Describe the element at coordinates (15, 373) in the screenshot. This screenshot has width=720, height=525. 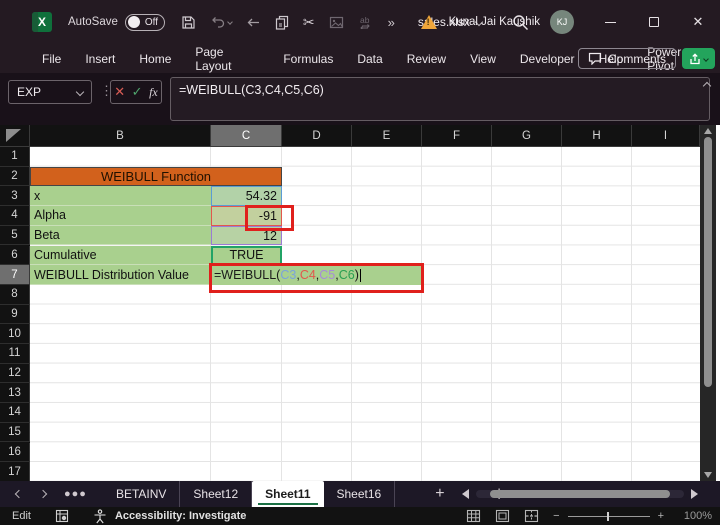
I see `row-header-12: 12` at that location.